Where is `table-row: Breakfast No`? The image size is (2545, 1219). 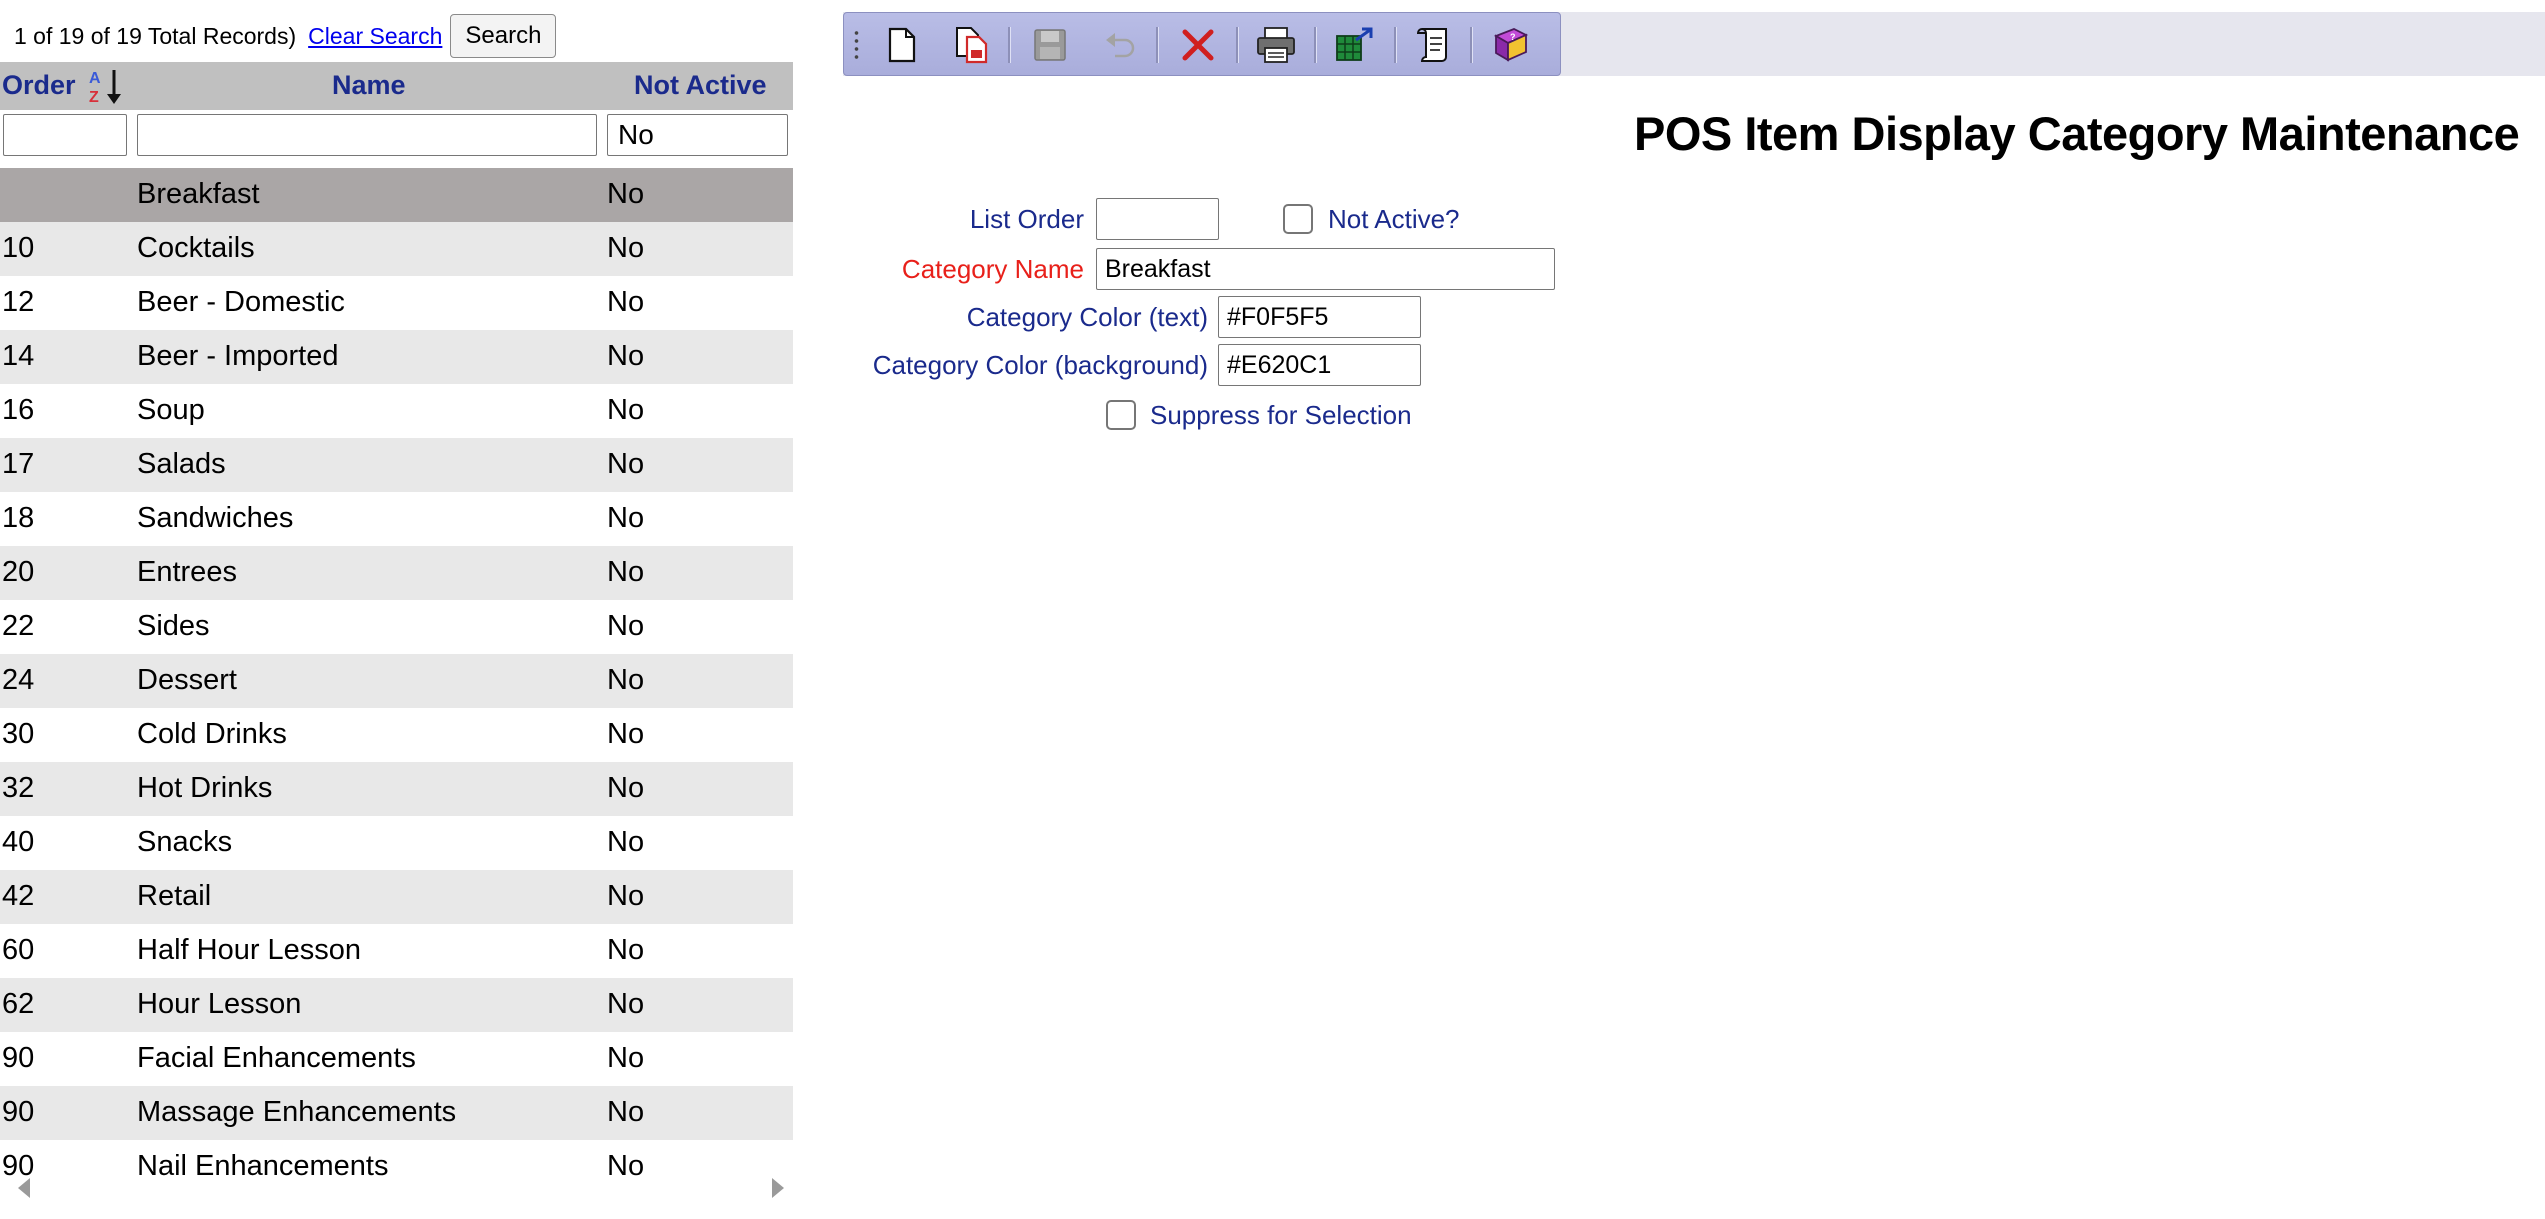 table-row: Breakfast No is located at coordinates (396, 195).